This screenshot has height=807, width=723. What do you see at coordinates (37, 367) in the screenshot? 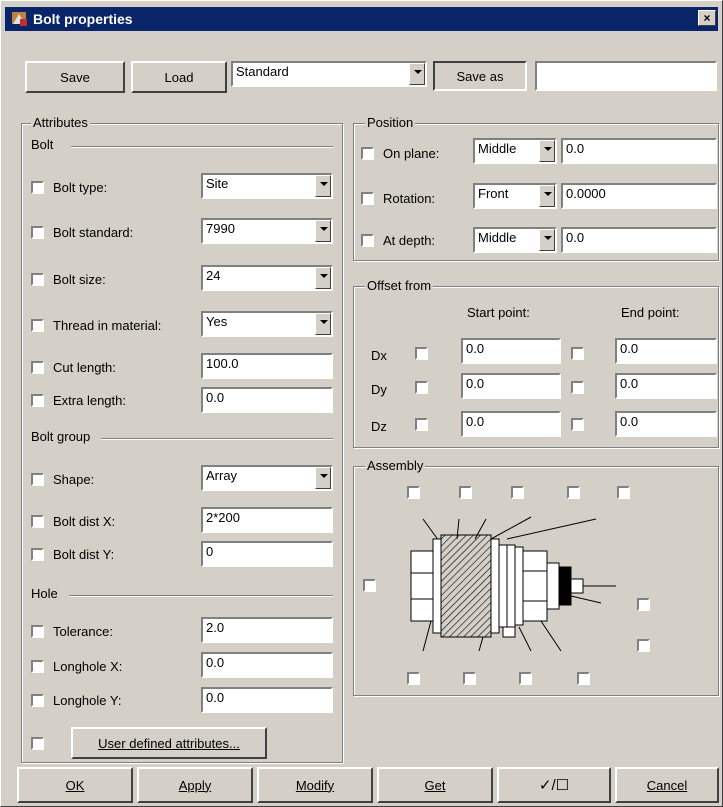
I see `cut-length-checkbox` at bounding box center [37, 367].